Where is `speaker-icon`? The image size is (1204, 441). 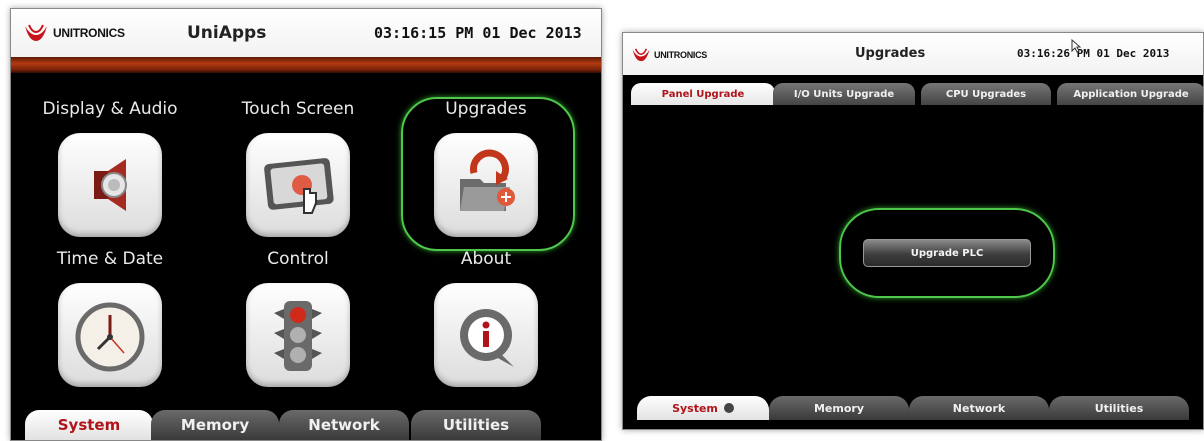 speaker-icon is located at coordinates (110, 185).